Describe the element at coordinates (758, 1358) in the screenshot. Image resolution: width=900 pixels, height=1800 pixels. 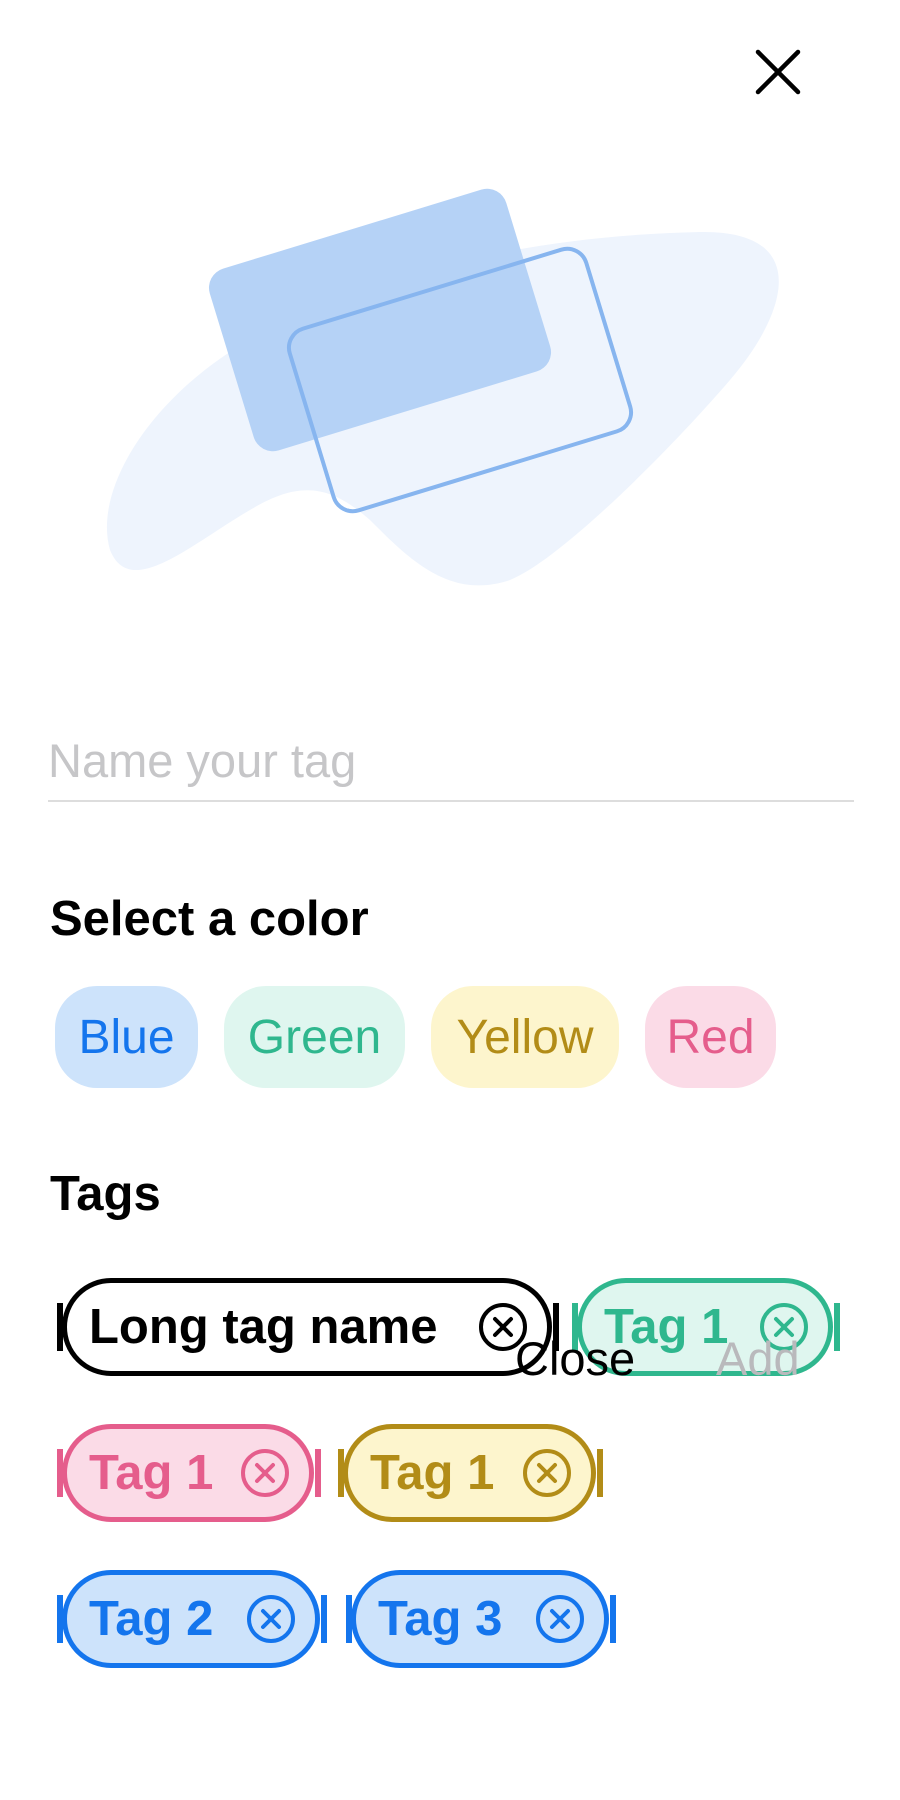
I see `add-button: Add` at that location.